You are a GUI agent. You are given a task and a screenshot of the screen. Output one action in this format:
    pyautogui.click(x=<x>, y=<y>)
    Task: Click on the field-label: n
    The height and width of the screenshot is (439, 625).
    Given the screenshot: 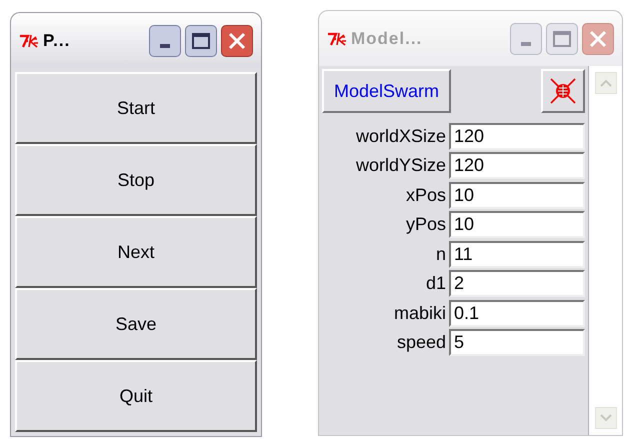 What is the action you would take?
    pyautogui.click(x=441, y=254)
    